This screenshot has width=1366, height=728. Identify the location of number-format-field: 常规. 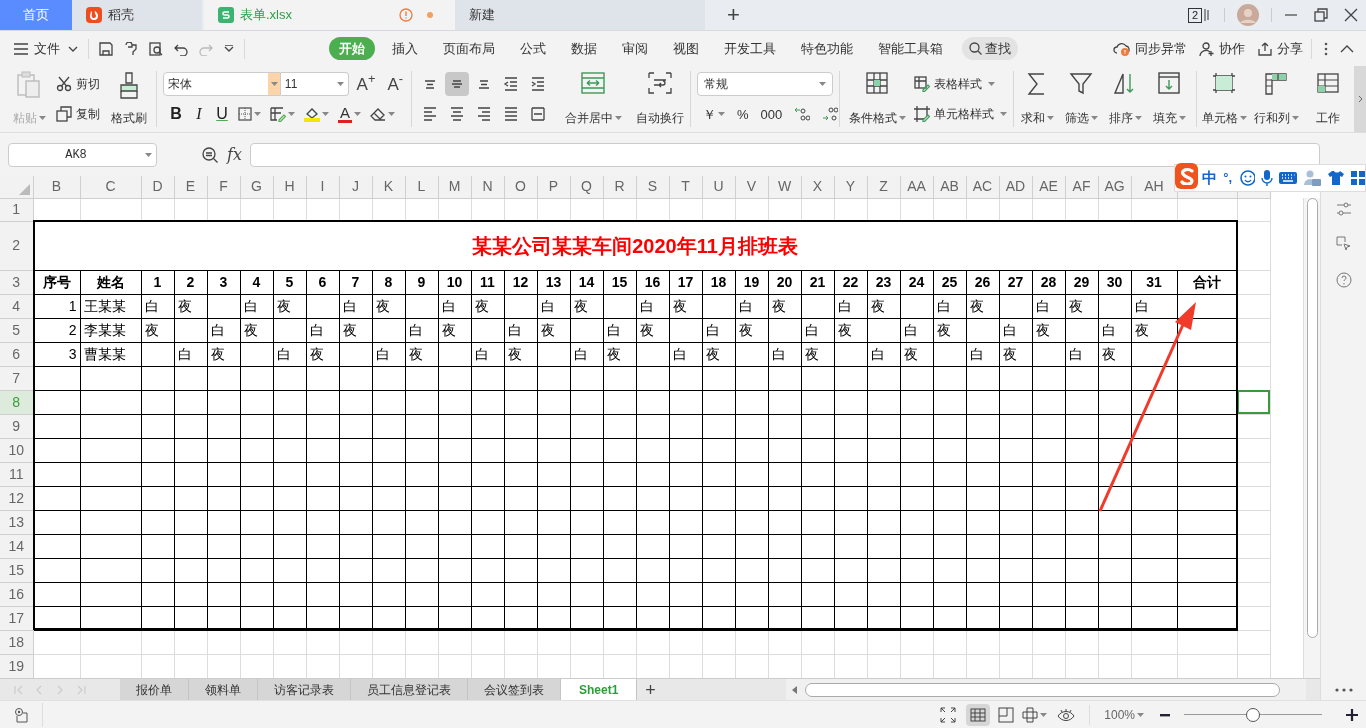
(765, 84).